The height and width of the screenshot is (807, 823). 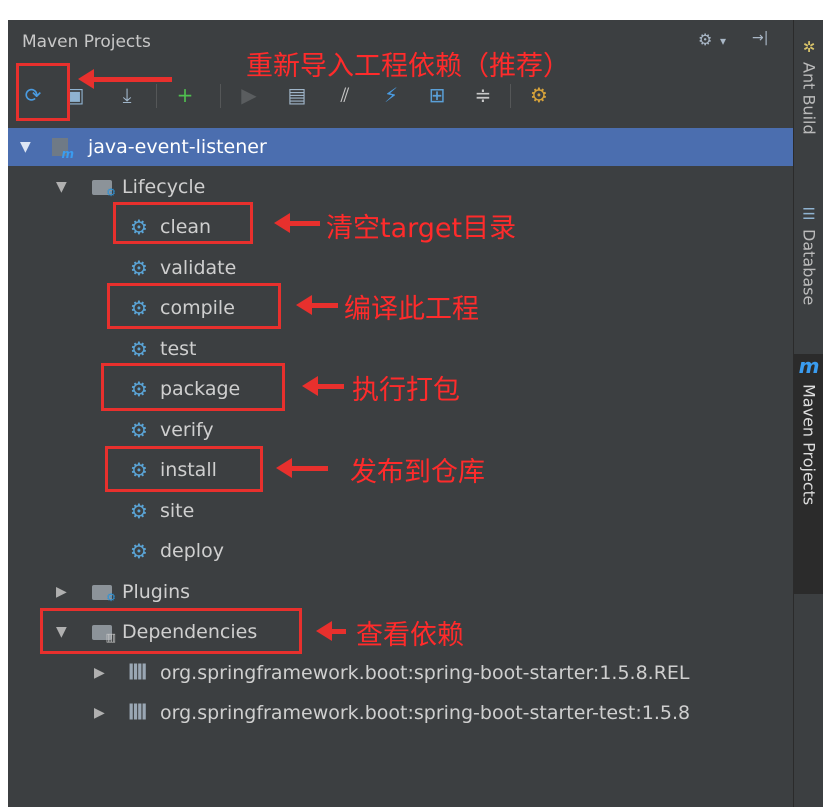 I want to click on side-tab-maven-projects: m Maven Projects, so click(x=808, y=474).